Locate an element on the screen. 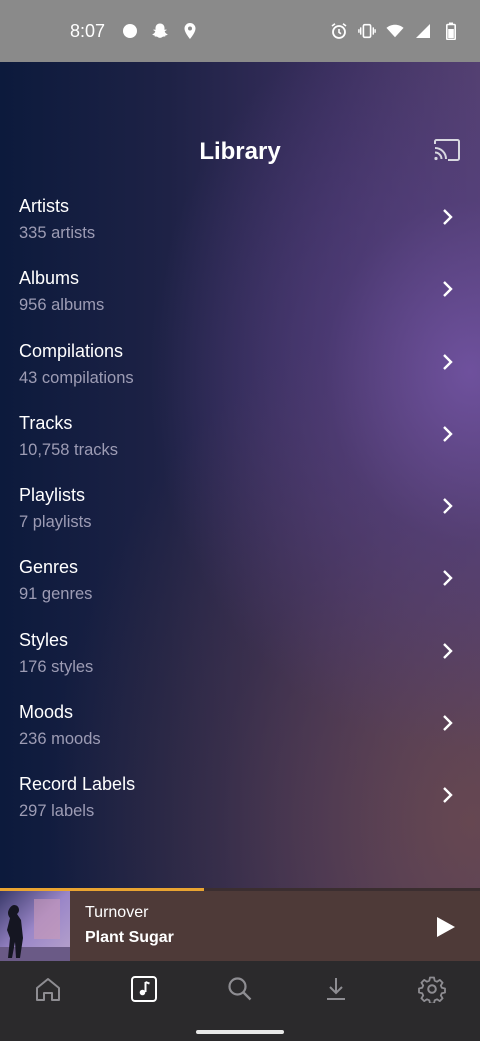 The height and width of the screenshot is (1041, 480). library-item-name: Record Labels is located at coordinates (77, 784).